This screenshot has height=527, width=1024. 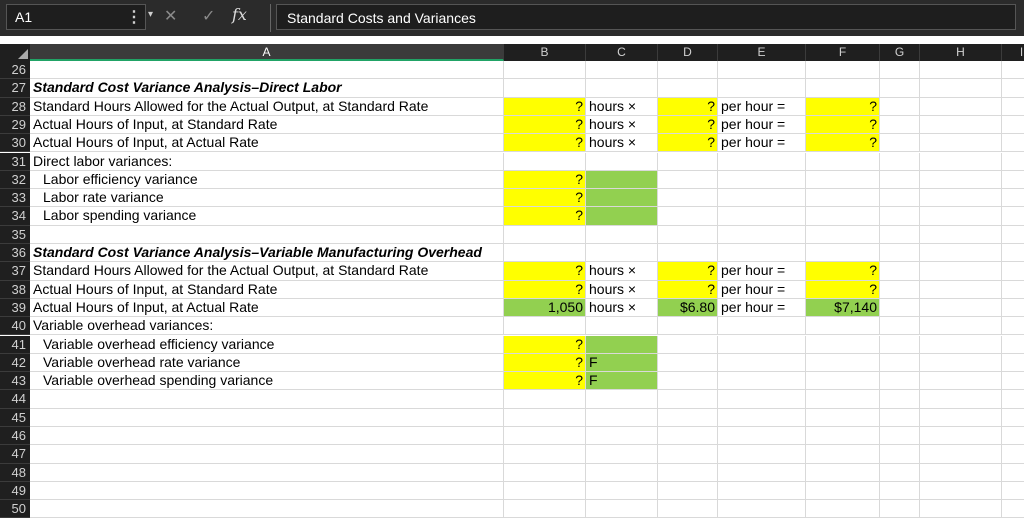 I want to click on cell-h48, so click(x=961, y=472).